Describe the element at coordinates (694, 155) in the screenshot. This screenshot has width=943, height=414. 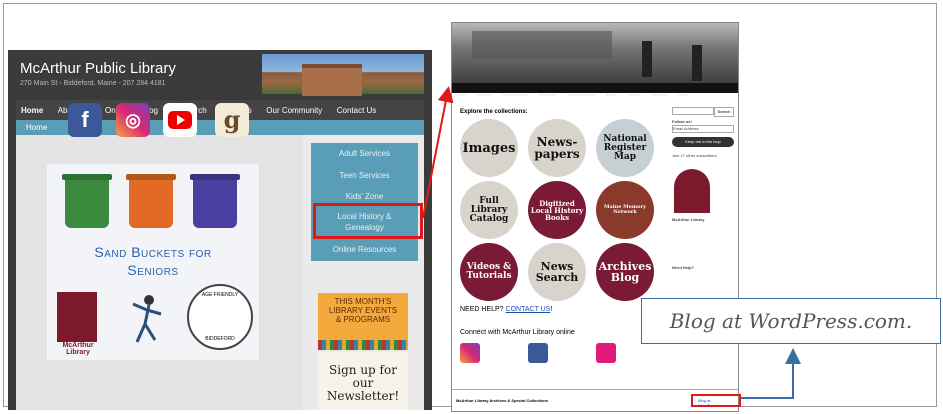
I see `subscriber-count: Join 17 other subscribers` at that location.